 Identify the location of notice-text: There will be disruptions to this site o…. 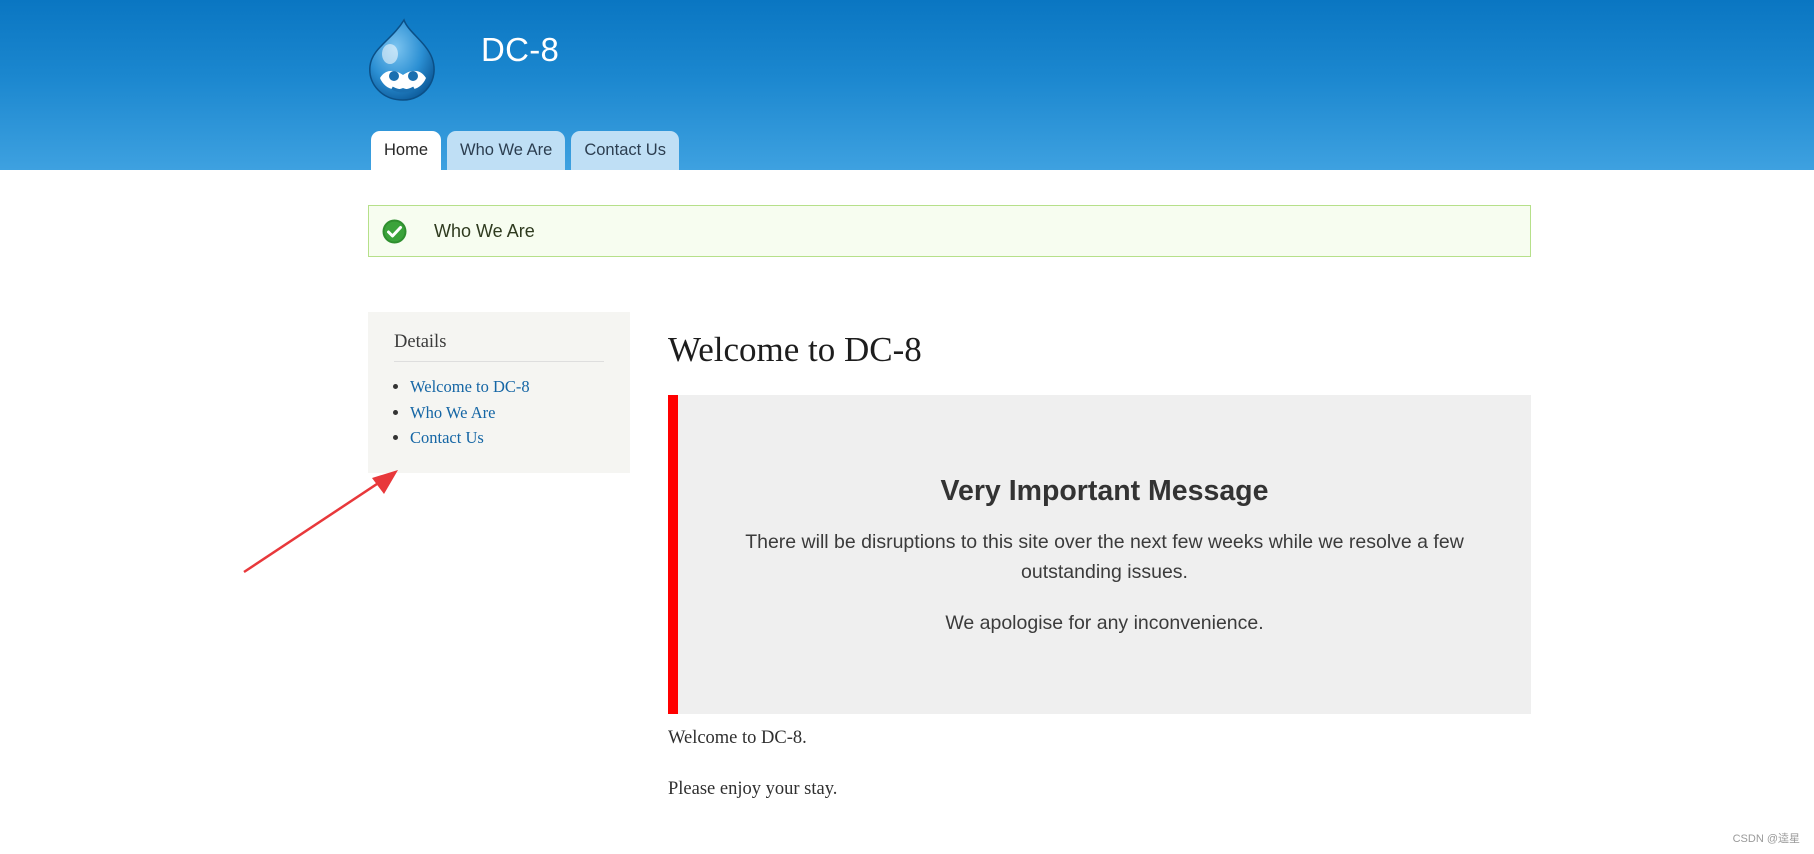
(1104, 557).